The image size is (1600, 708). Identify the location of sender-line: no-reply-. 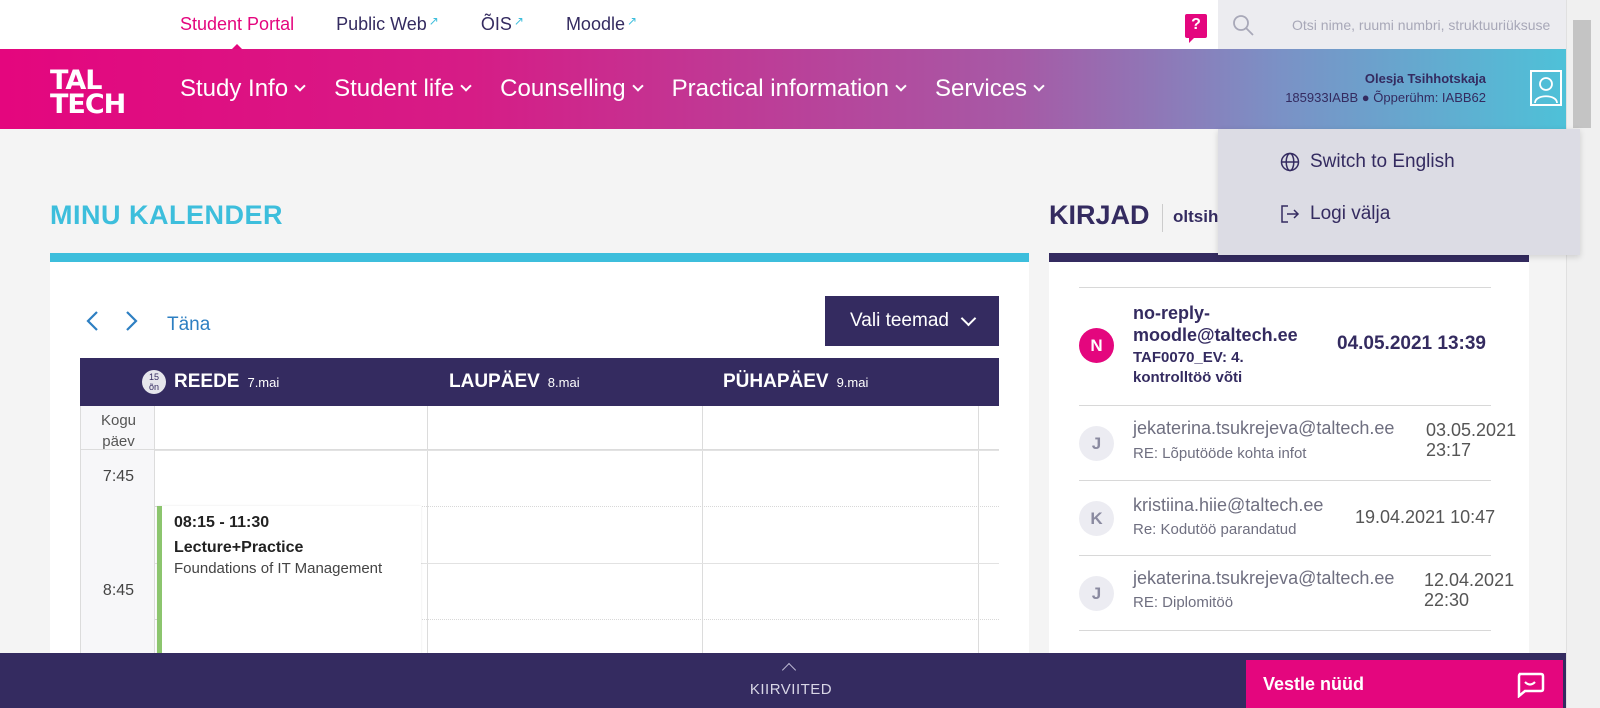
(1172, 313).